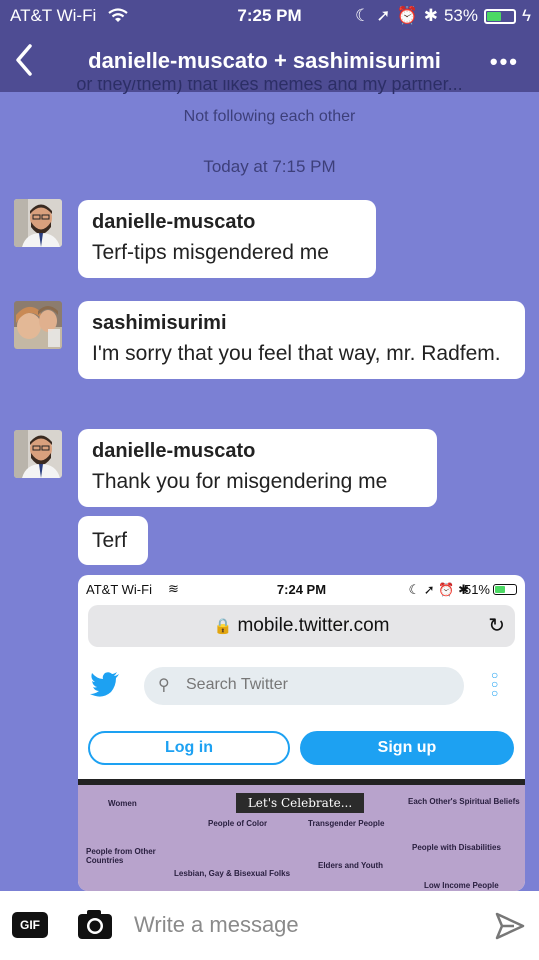 This screenshot has height=960, width=539. I want to click on message-sender: sashimisurimi, so click(301, 323).